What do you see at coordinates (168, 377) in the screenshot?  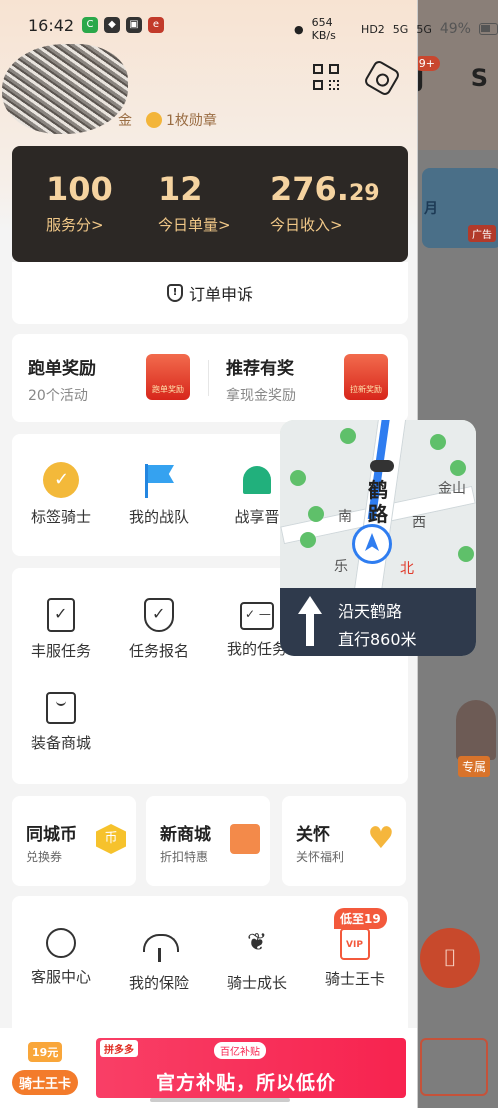 I see `run-reward-image: 跑单奖励` at bounding box center [168, 377].